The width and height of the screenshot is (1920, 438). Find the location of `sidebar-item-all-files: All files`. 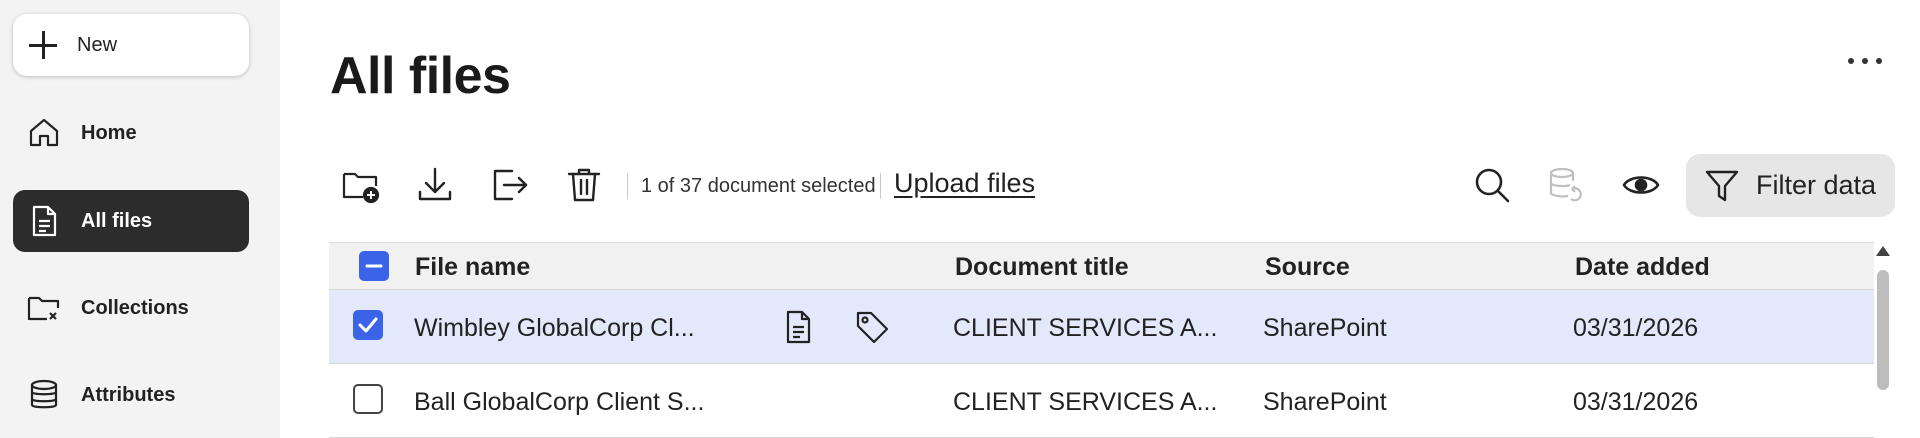

sidebar-item-all-files: All files is located at coordinates (131, 221).